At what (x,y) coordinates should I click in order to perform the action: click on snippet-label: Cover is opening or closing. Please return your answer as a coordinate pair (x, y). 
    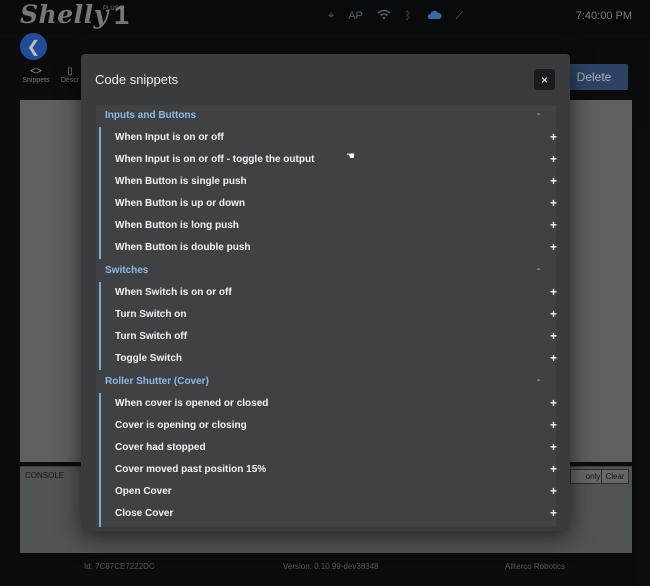
    Looking at the image, I should click on (181, 425).